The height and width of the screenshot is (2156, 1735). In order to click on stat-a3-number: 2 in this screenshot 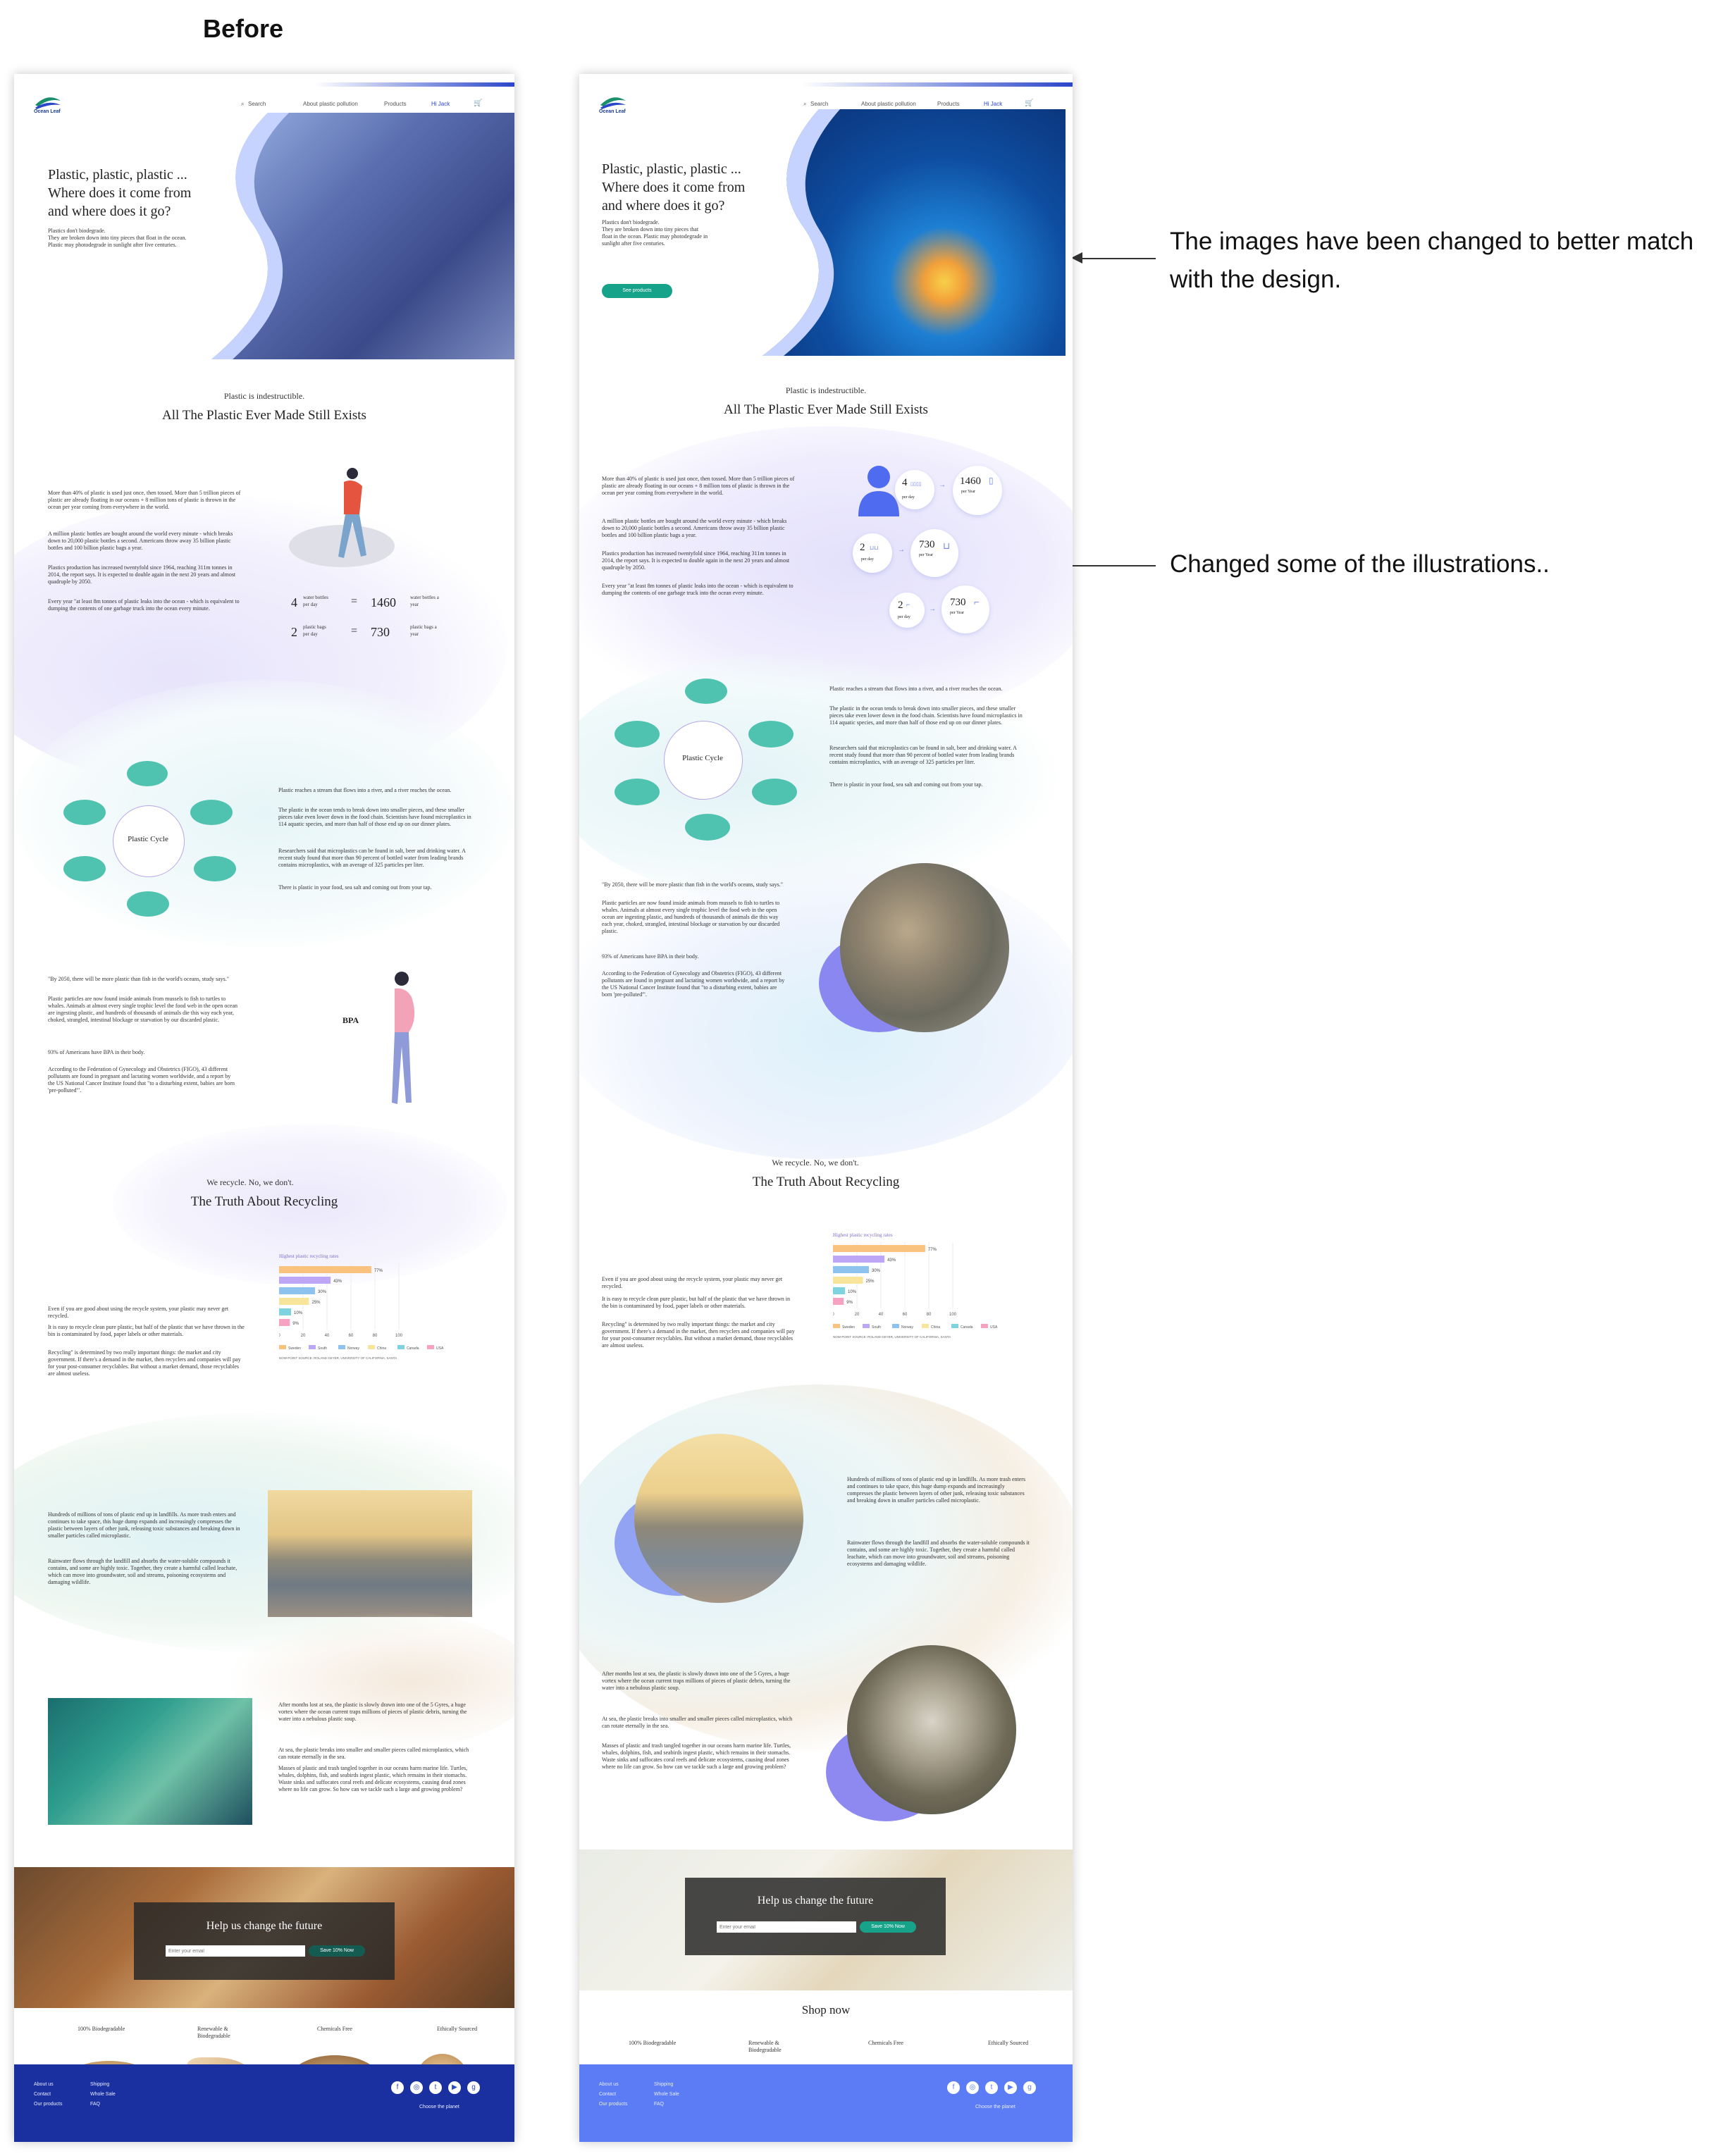, I will do `click(900, 605)`.